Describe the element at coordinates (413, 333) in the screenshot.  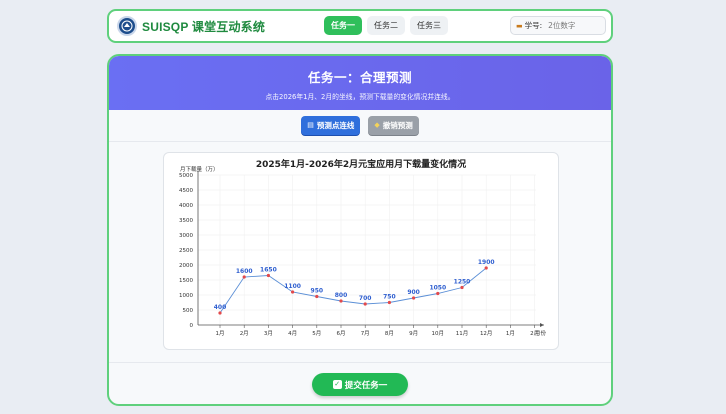
I see `x-tick-label: 9月` at that location.